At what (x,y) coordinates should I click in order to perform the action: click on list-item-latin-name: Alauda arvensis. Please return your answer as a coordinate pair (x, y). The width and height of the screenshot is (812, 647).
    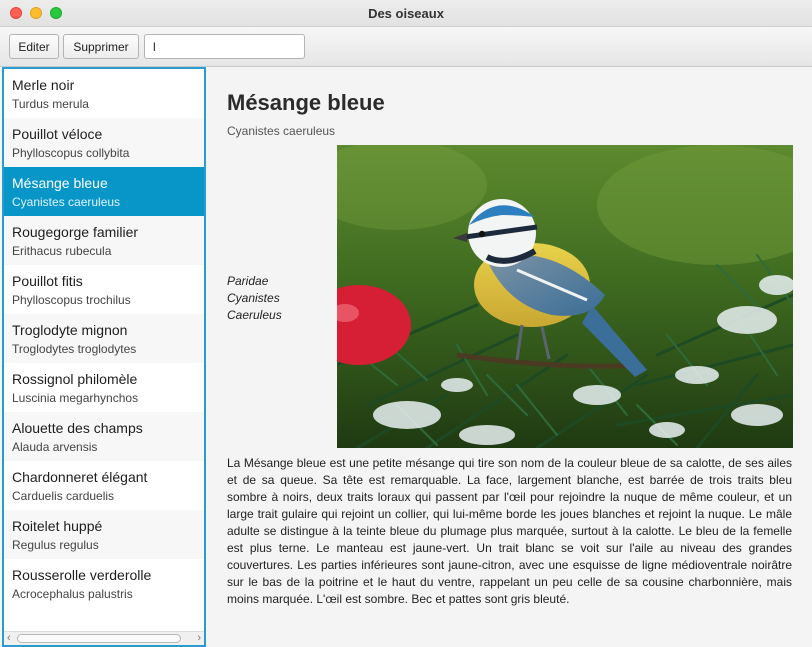
    Looking at the image, I should click on (55, 447).